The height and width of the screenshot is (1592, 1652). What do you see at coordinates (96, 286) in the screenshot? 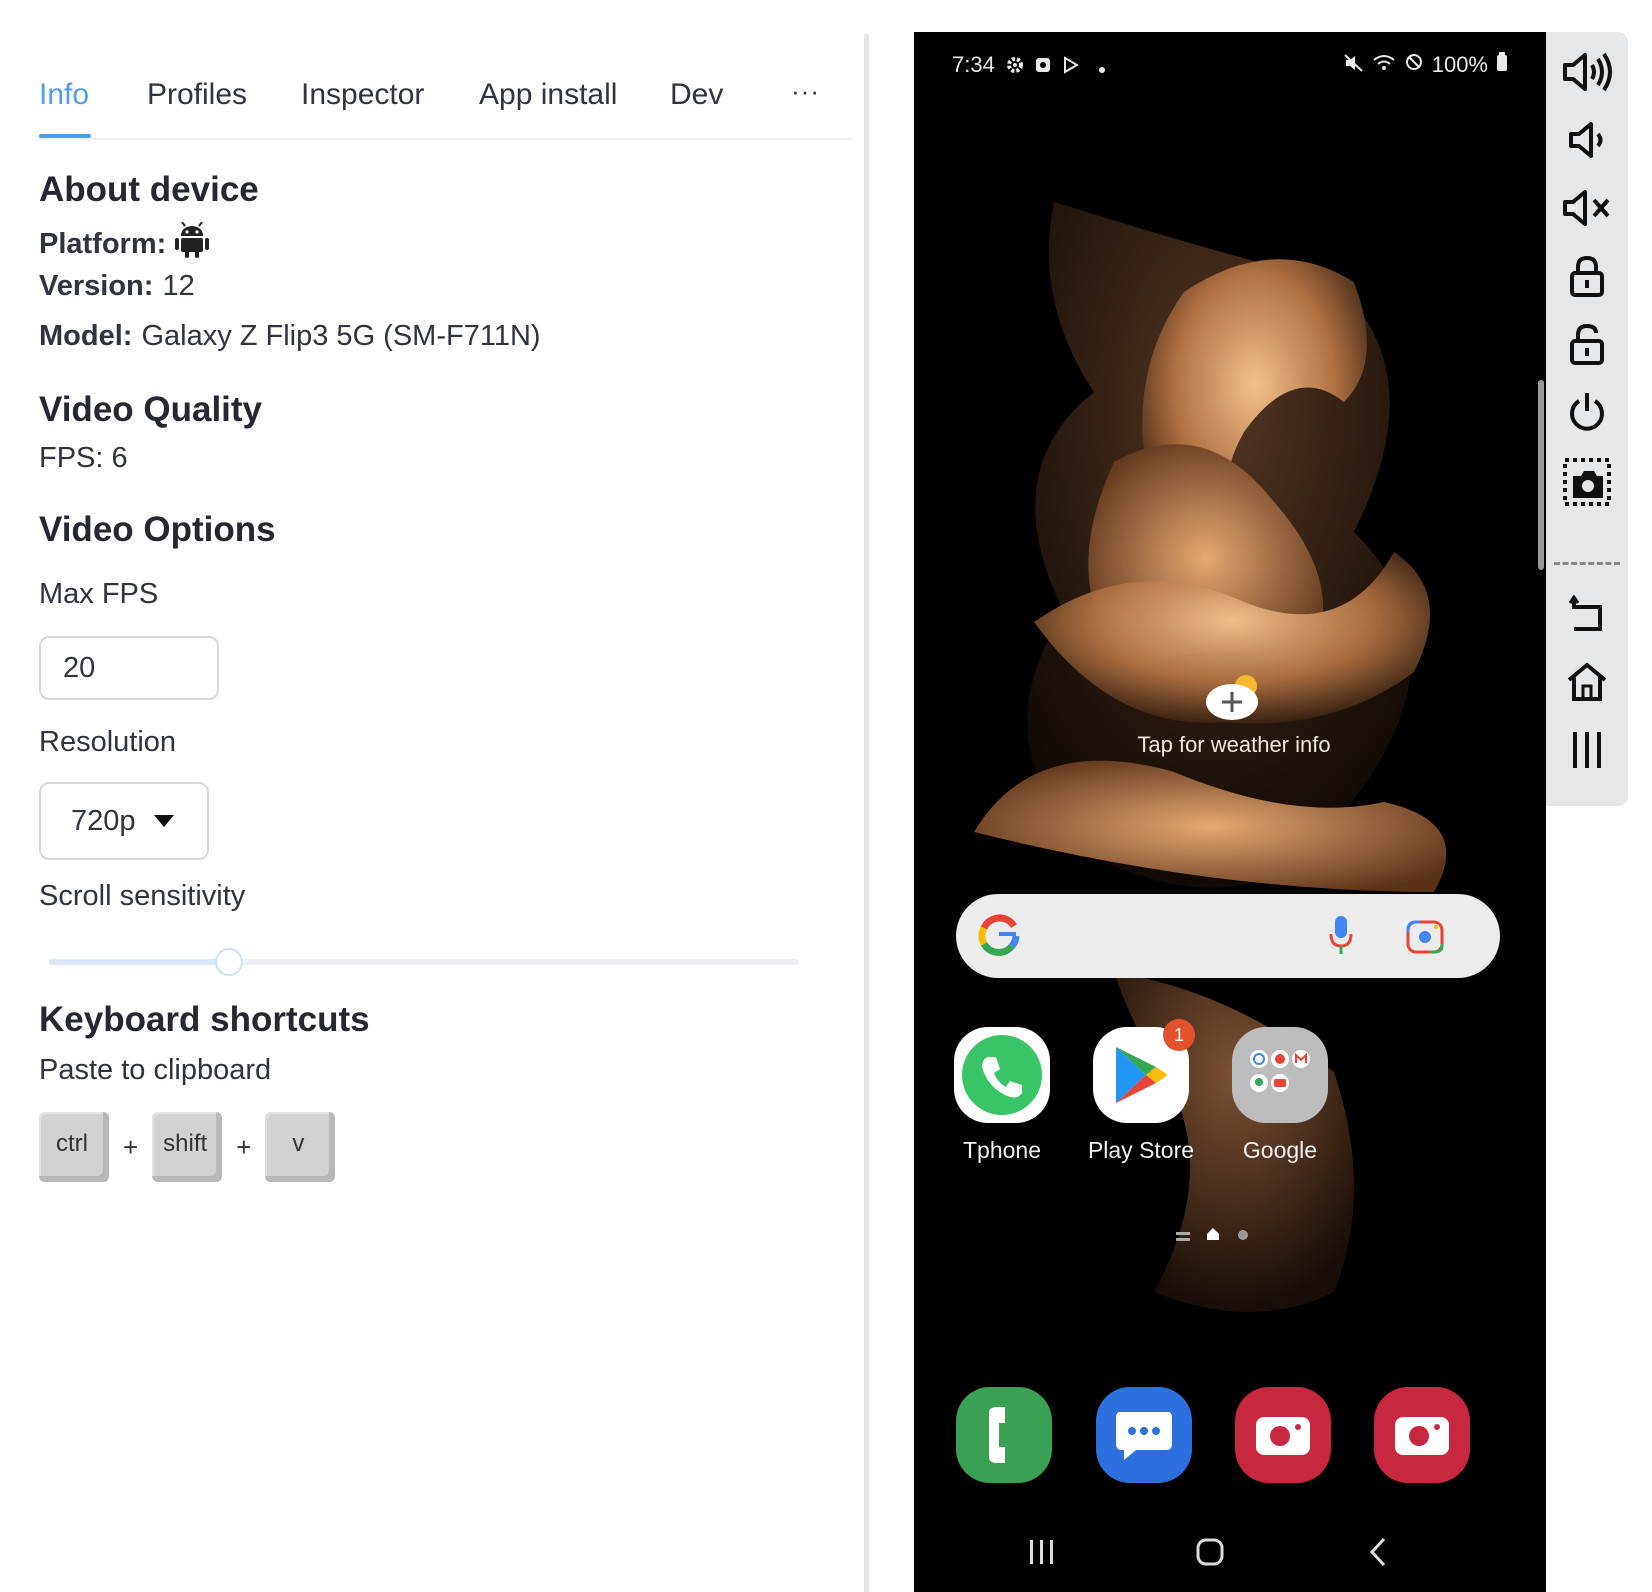
I see `version-label: Version:` at bounding box center [96, 286].